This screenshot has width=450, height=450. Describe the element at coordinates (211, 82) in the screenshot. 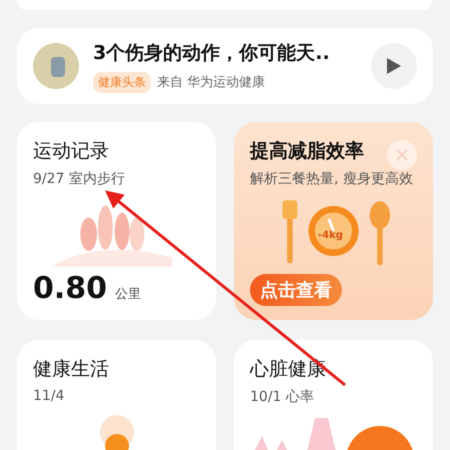

I see `article-source: 来自 华为运动健康` at that location.